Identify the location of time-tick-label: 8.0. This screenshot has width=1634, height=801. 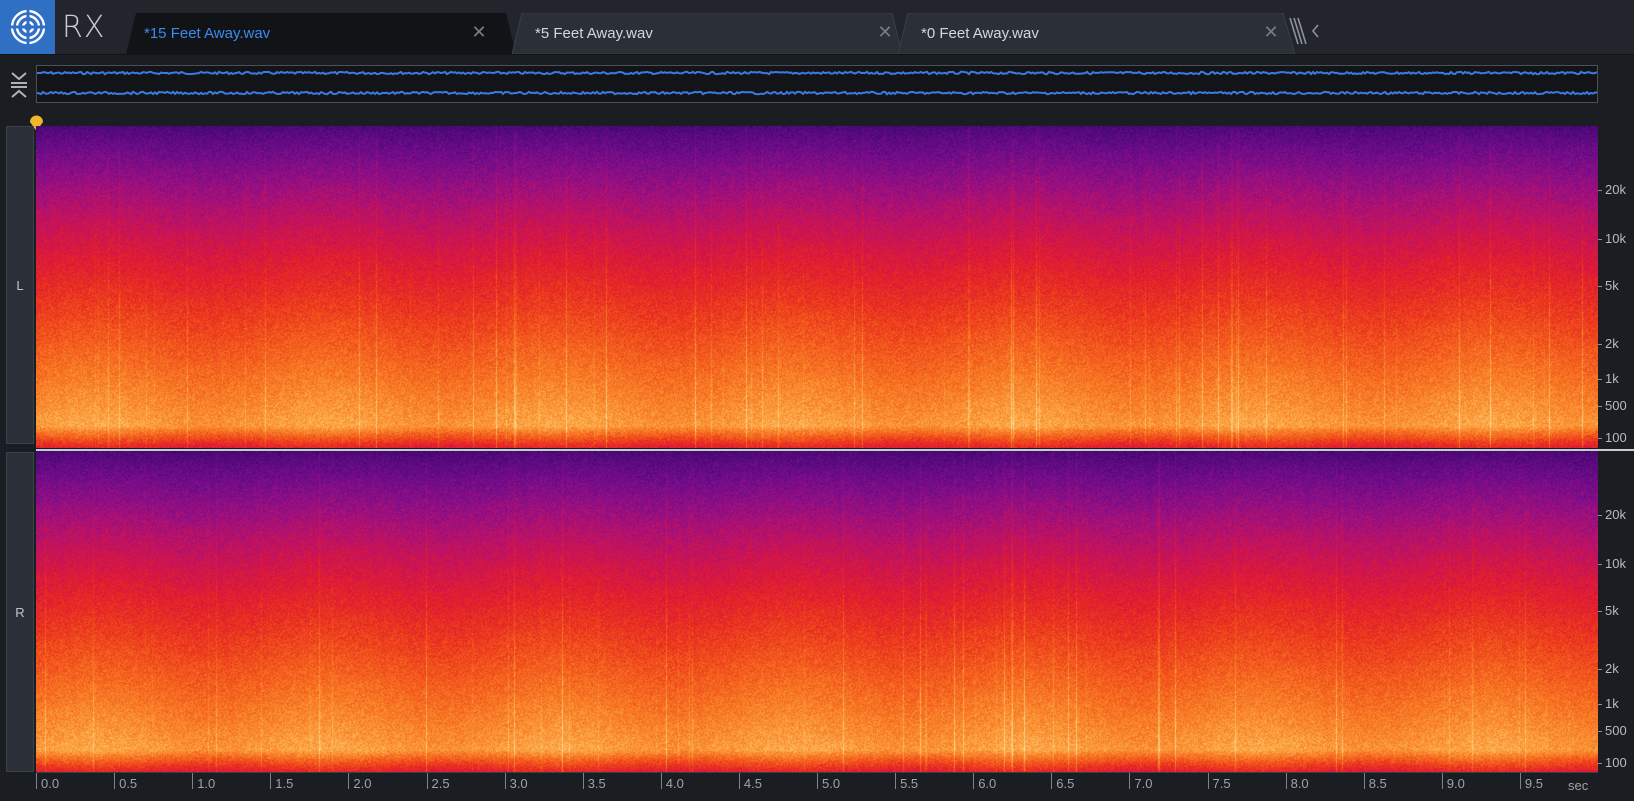
(1297, 782).